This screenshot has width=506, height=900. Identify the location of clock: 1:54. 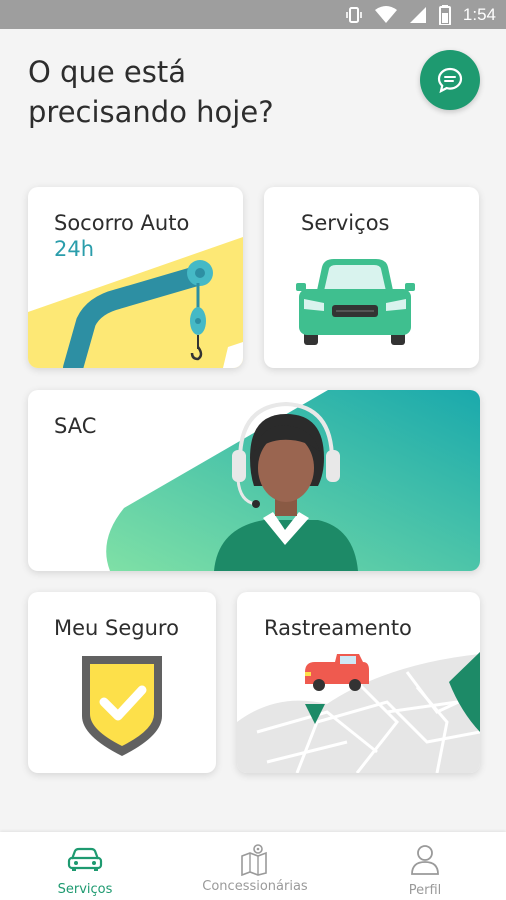
(479, 14).